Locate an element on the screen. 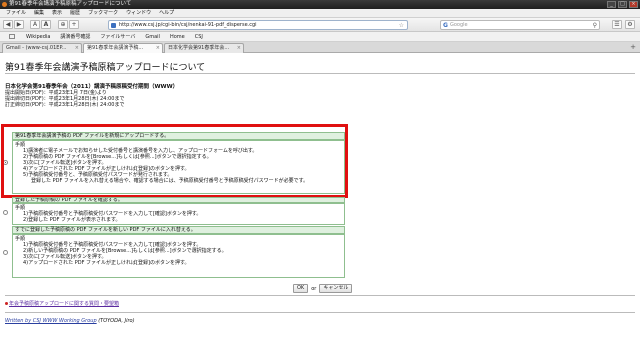 The width and height of the screenshot is (640, 348). star-icon: ☆ is located at coordinates (401, 25).